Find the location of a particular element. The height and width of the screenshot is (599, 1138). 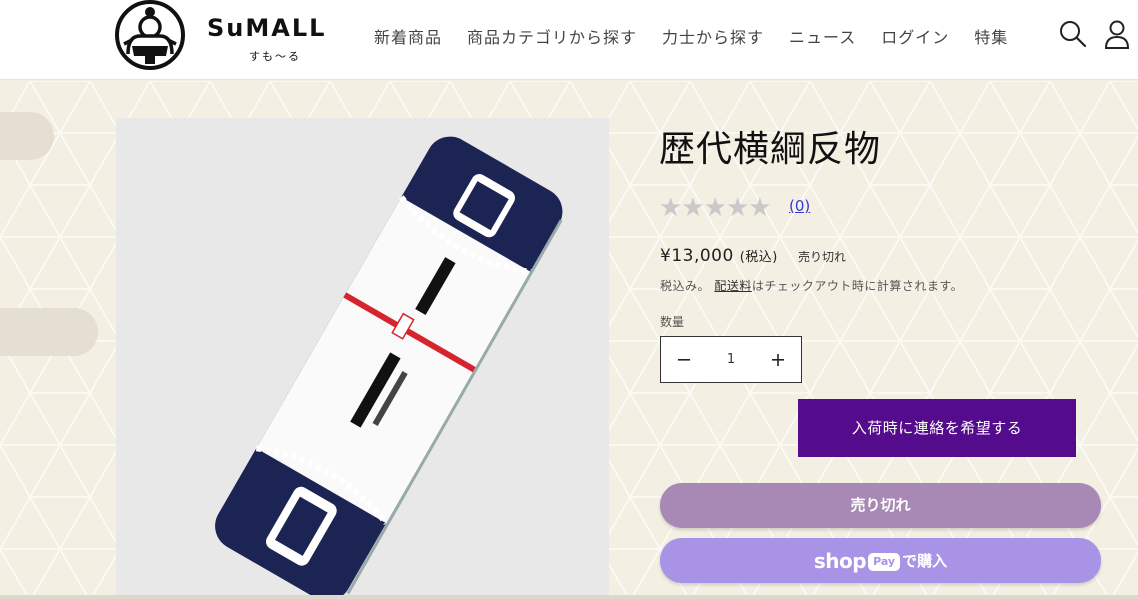

price-value: ¥13,000 is located at coordinates (697, 256).